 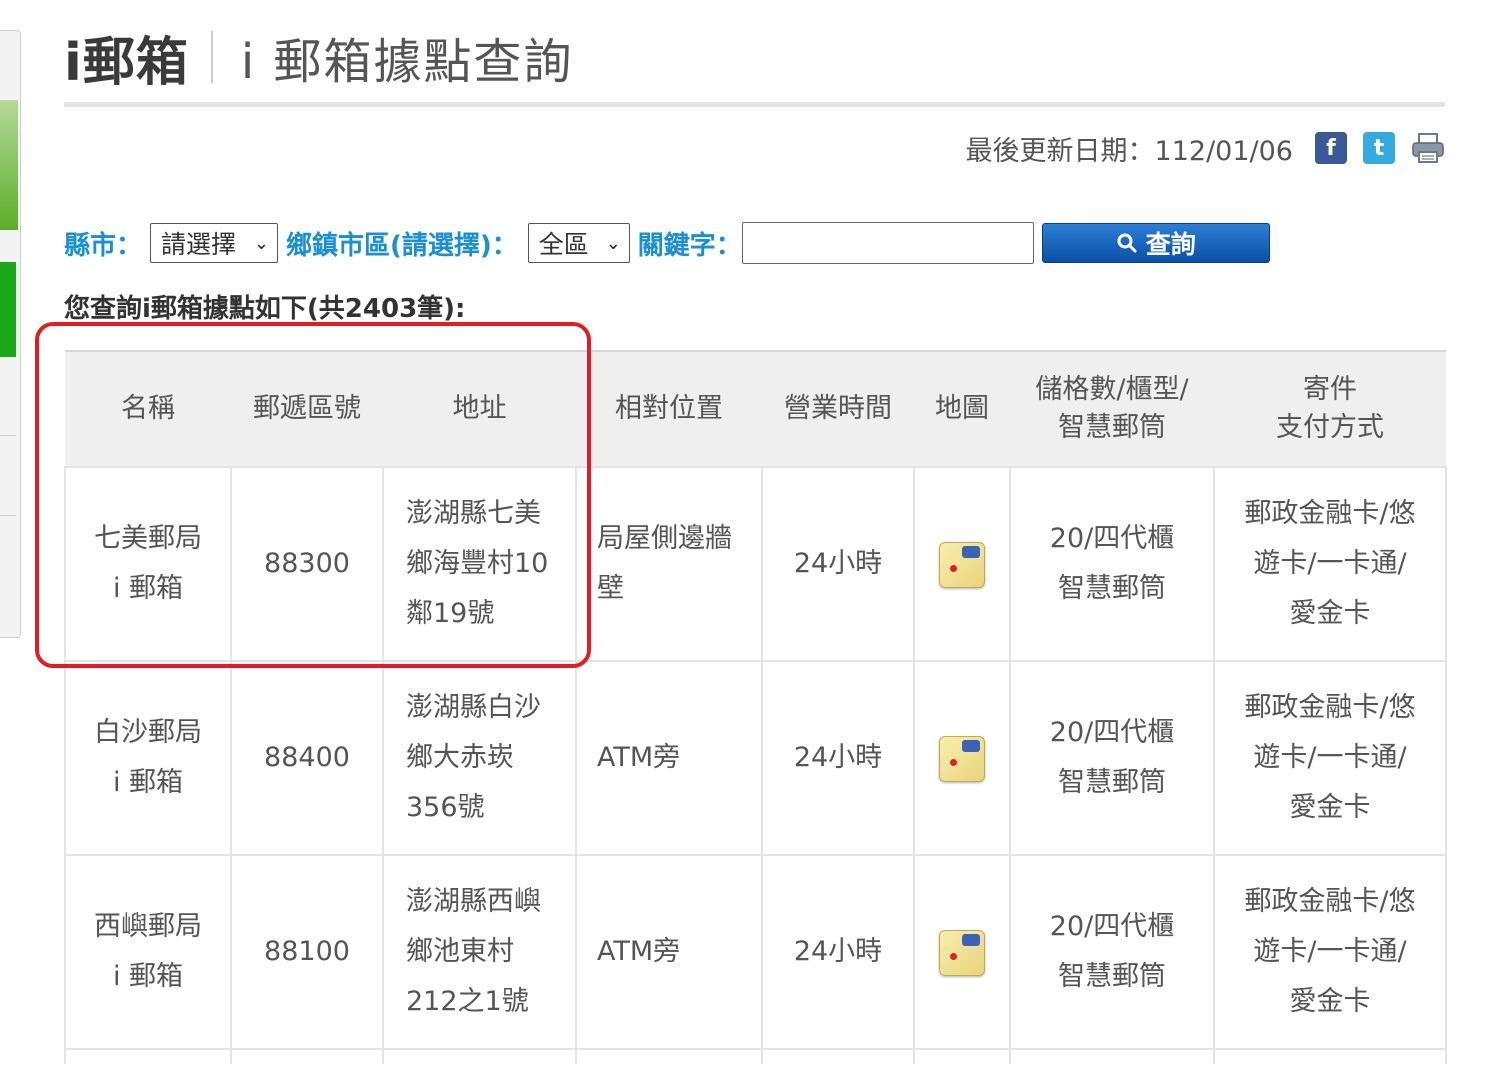 What do you see at coordinates (199, 244) in the screenshot?
I see `county-select-value: 請選擇` at bounding box center [199, 244].